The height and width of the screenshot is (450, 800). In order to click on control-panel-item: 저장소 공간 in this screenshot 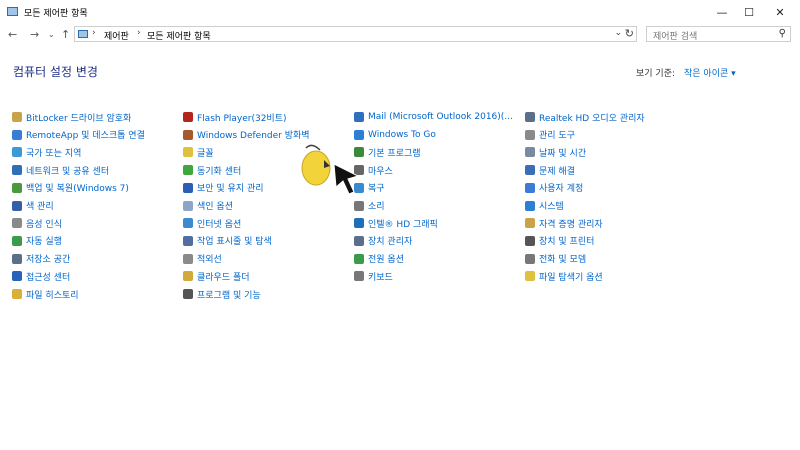, I will do `click(41, 259)`.